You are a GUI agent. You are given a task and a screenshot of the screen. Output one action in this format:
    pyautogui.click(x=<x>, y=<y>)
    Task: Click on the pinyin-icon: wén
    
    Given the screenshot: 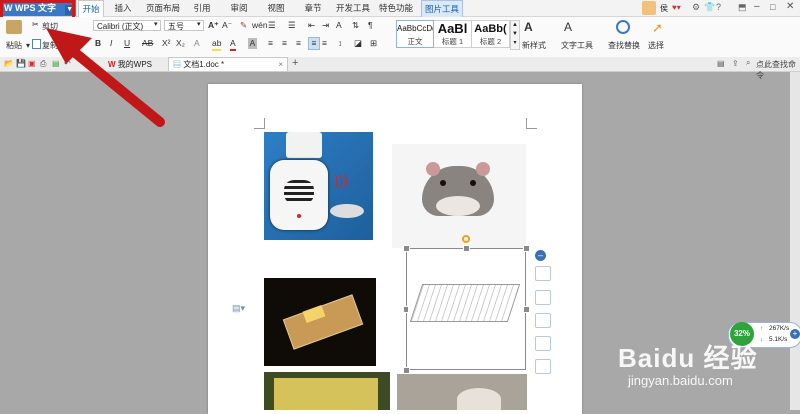 What is the action you would take?
    pyautogui.click(x=260, y=25)
    